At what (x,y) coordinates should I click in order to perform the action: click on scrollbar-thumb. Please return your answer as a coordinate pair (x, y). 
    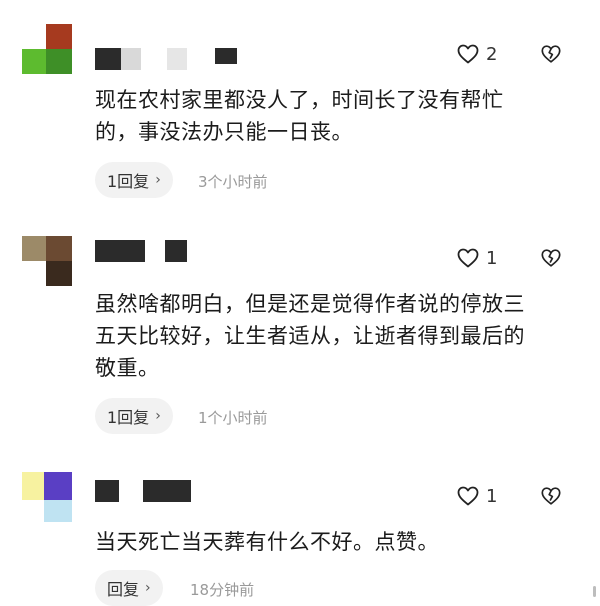
    Looking at the image, I should click on (594, 591).